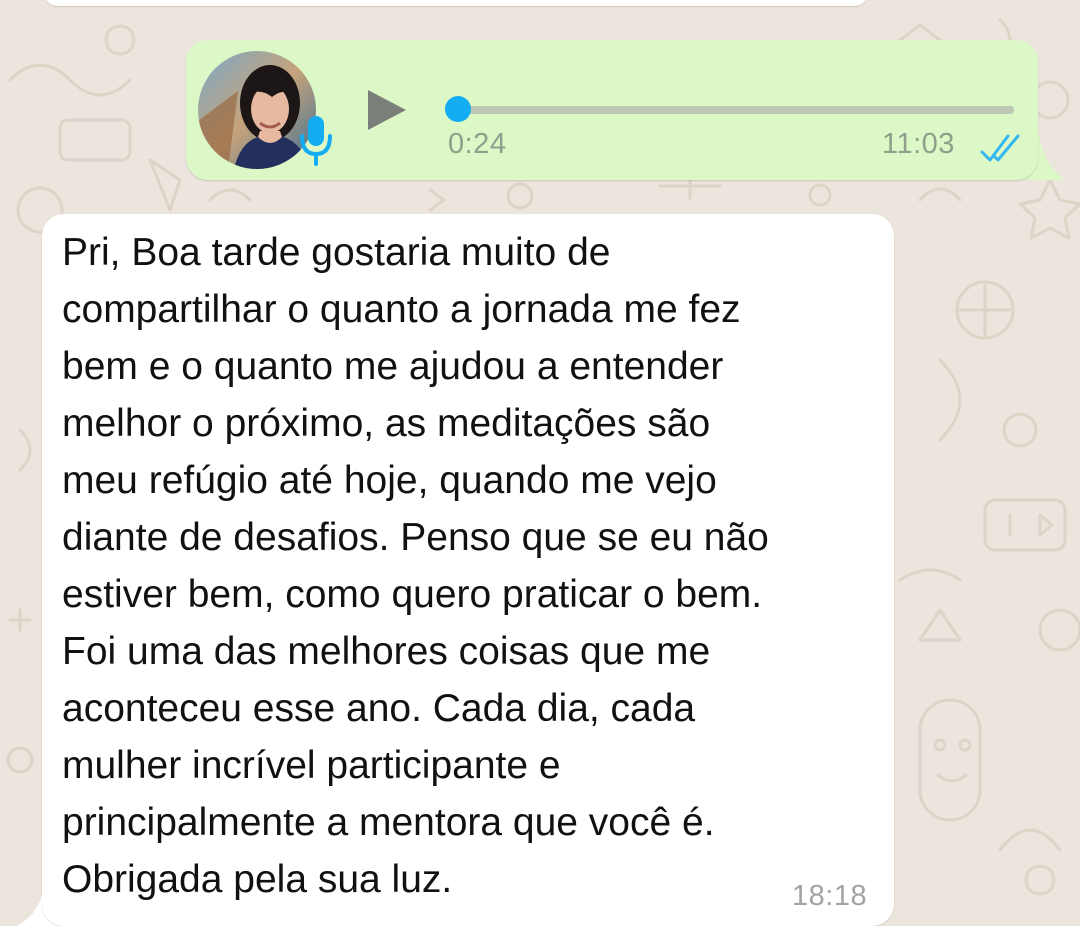 The height and width of the screenshot is (926, 1080). I want to click on message-text-line: compartilhar o quanto a jornada me fez, so click(401, 309).